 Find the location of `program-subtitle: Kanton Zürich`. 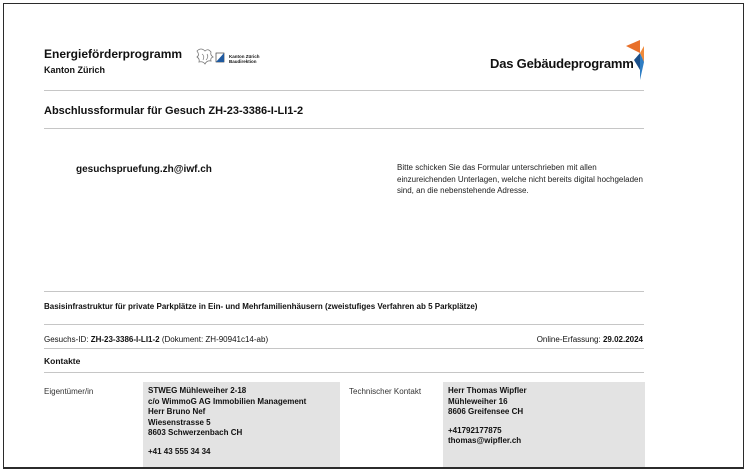

program-subtitle: Kanton Zürich is located at coordinates (74, 70).